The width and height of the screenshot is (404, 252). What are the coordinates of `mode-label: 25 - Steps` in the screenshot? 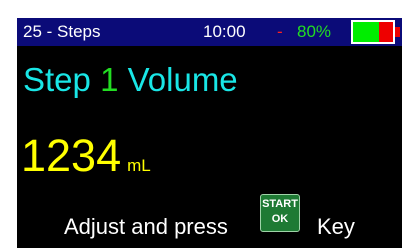 It's located at (62, 31).